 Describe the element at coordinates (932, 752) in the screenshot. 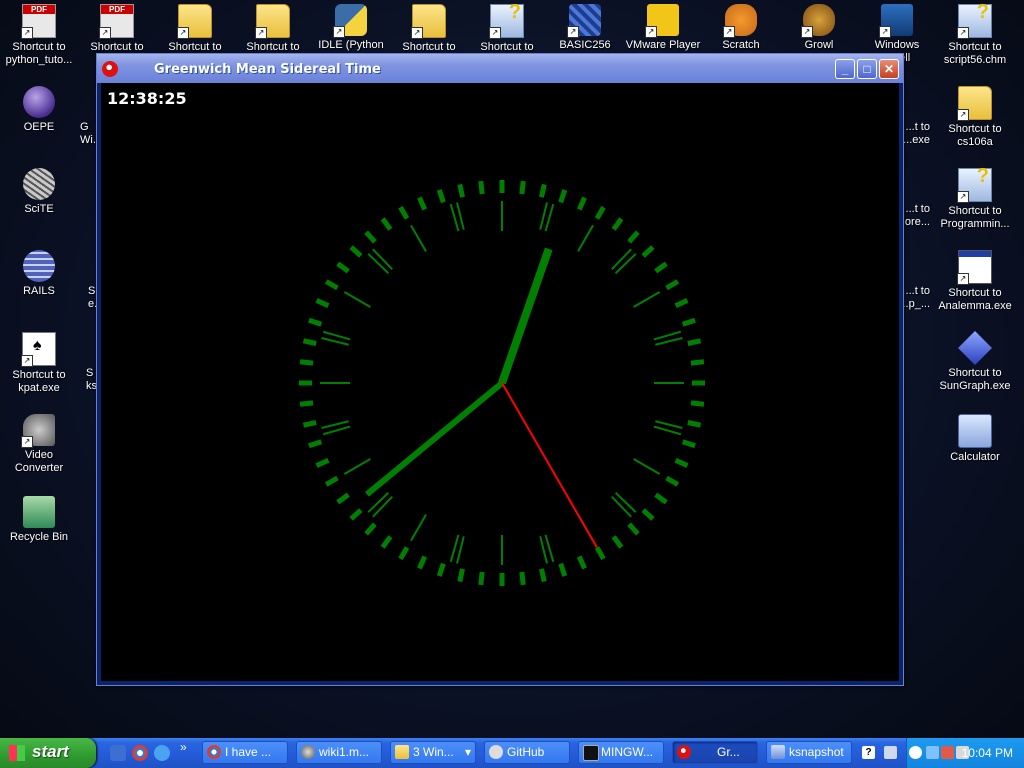

I see `network-icon` at that location.